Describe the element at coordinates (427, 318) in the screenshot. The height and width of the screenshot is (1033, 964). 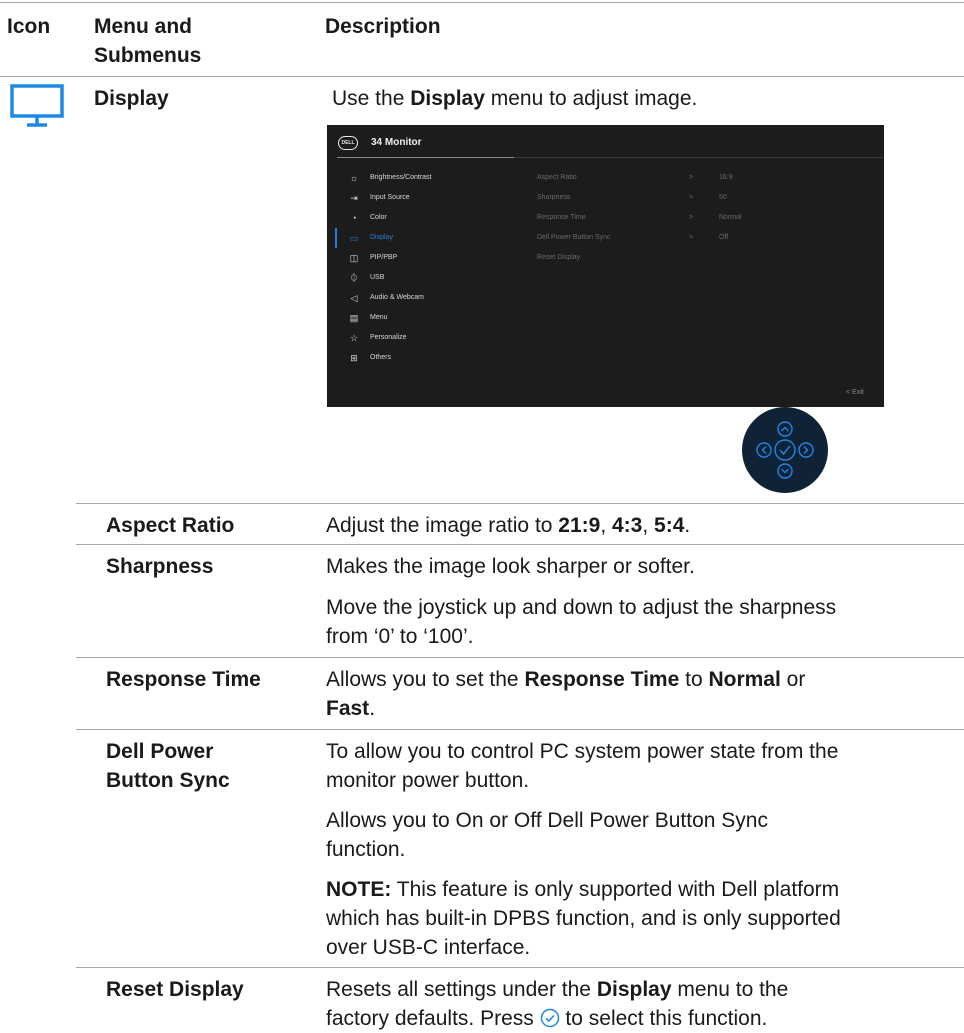
I see `osd-menu-item-menu: ▤ Menu` at that location.